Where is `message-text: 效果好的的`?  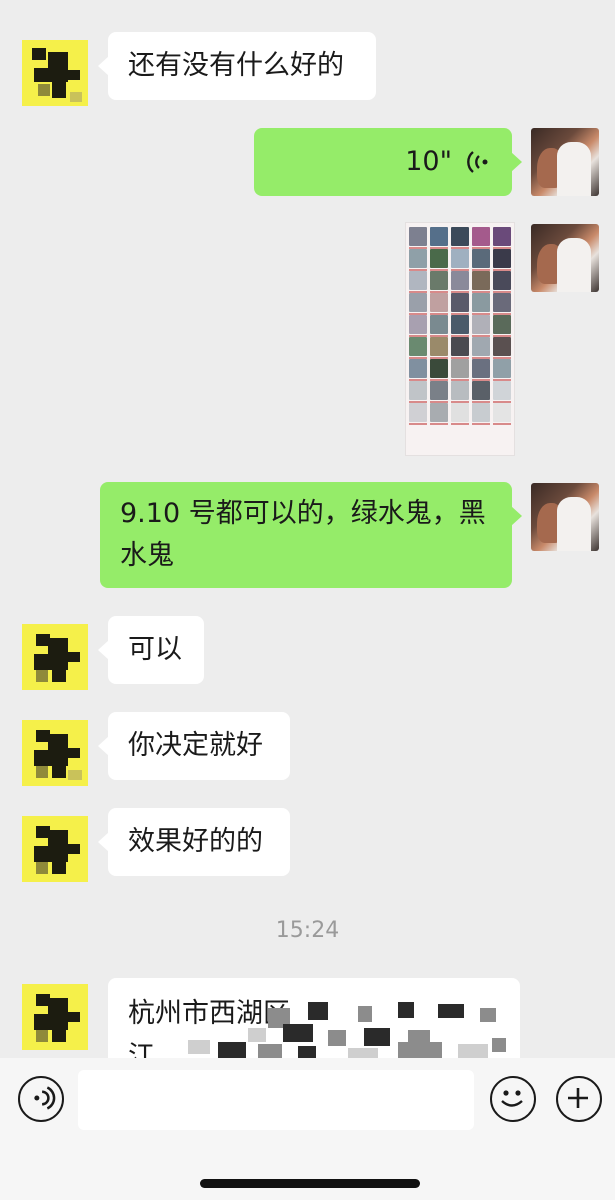
message-text: 效果好的的 is located at coordinates (195, 841).